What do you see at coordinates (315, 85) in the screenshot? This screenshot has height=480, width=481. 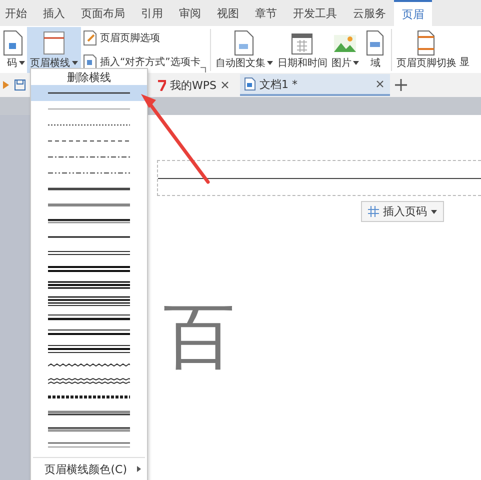 I see `document-tab: 文档1 *` at bounding box center [315, 85].